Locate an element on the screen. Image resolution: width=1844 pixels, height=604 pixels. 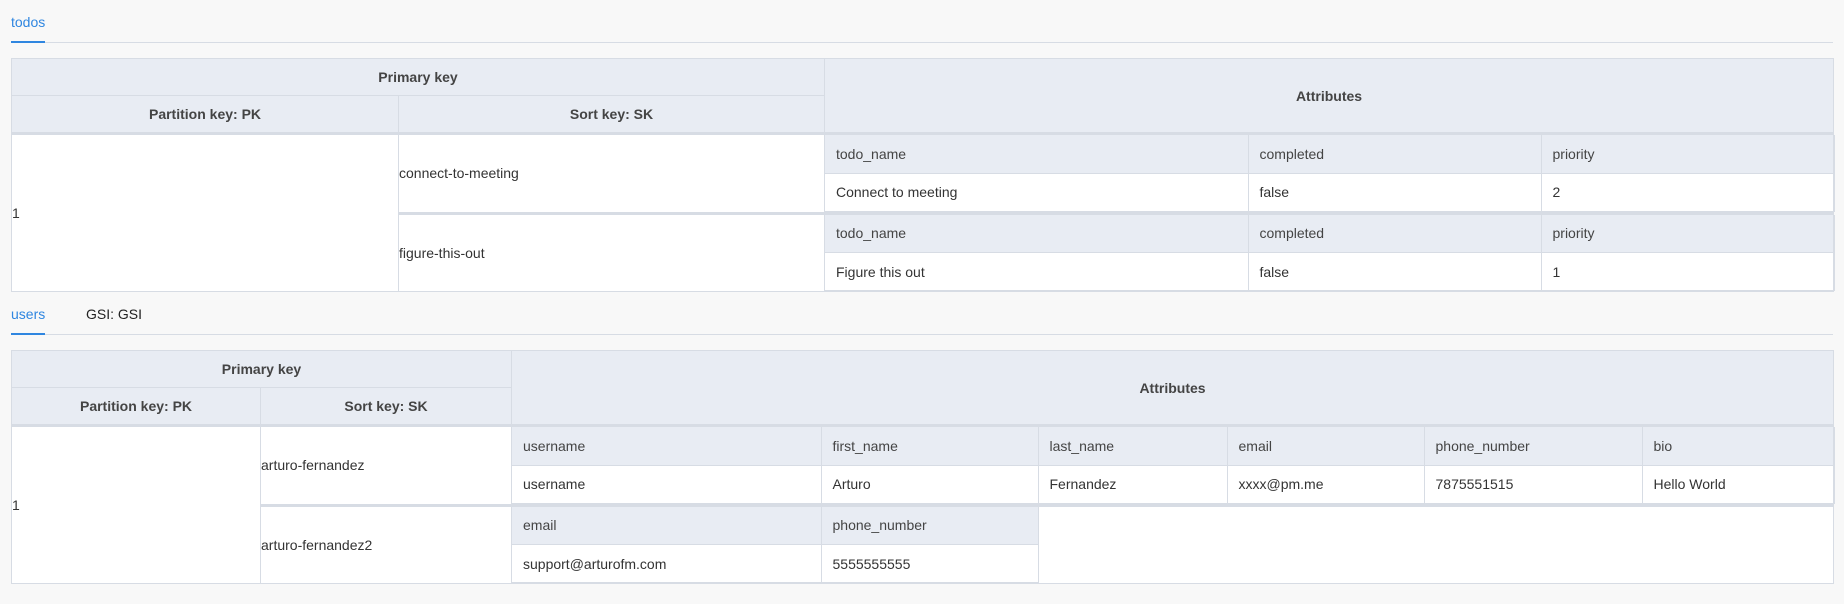
attr-value: 1 is located at coordinates (1687, 271).